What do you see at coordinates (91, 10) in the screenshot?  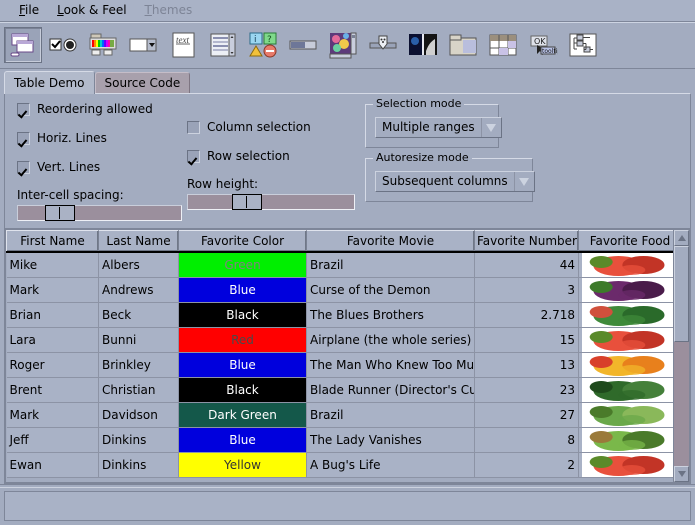 I see `menu-item-look-feel: Look & Feel` at bounding box center [91, 10].